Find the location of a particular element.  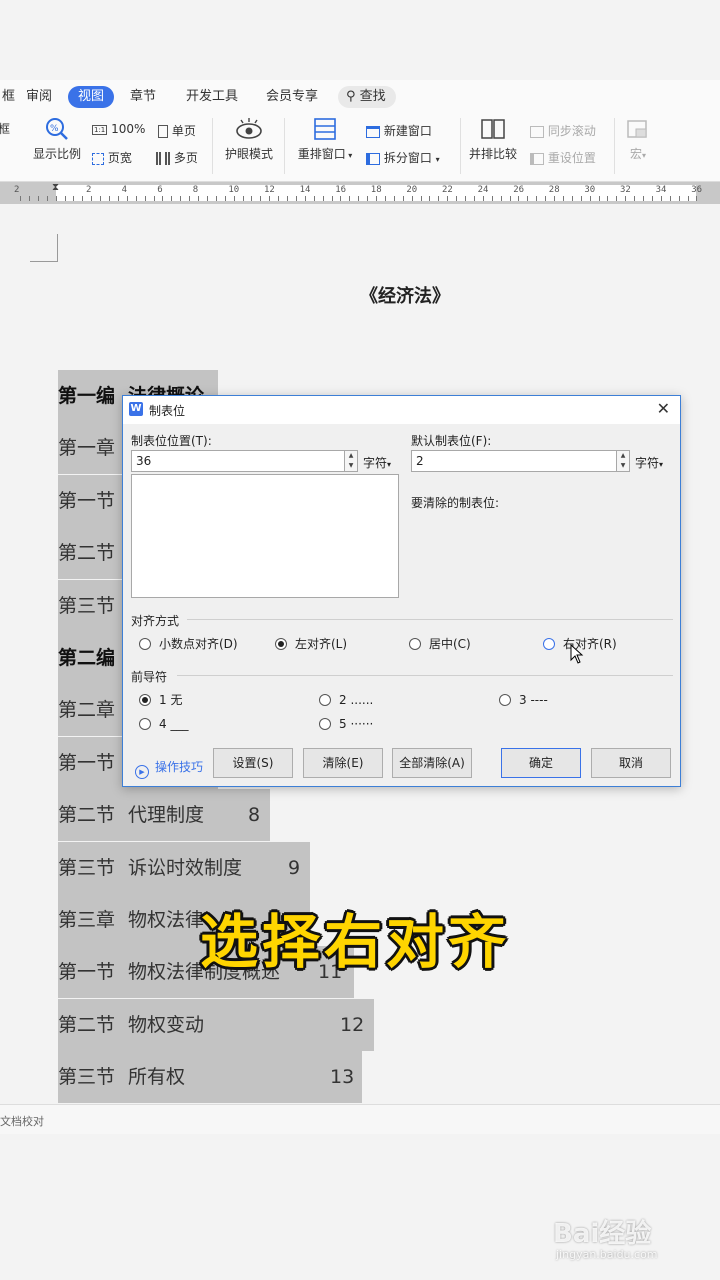

new-window-button: 新建窗口 is located at coordinates (399, 130).